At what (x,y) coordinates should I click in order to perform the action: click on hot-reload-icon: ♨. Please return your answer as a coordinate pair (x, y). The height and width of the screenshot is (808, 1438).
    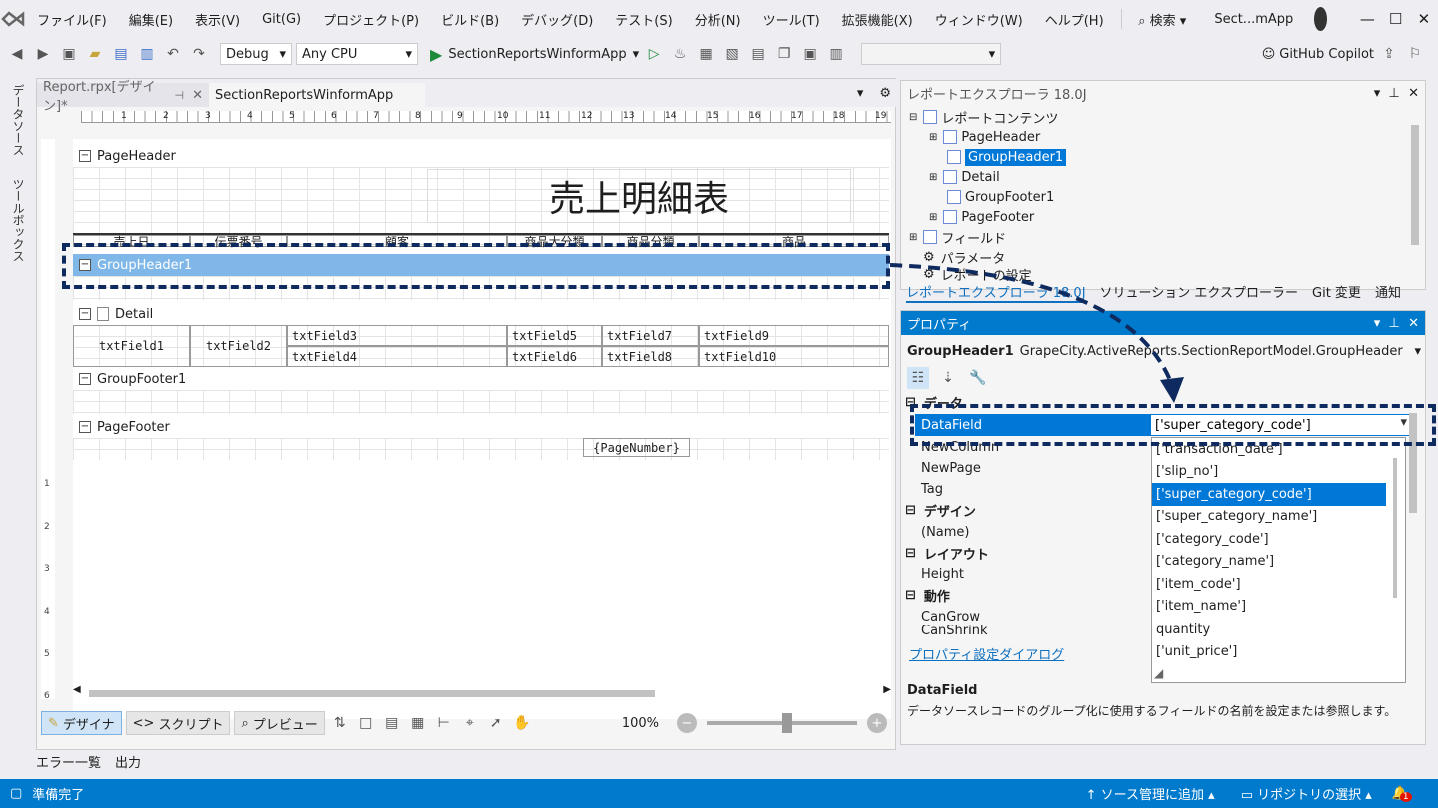
    Looking at the image, I should click on (680, 54).